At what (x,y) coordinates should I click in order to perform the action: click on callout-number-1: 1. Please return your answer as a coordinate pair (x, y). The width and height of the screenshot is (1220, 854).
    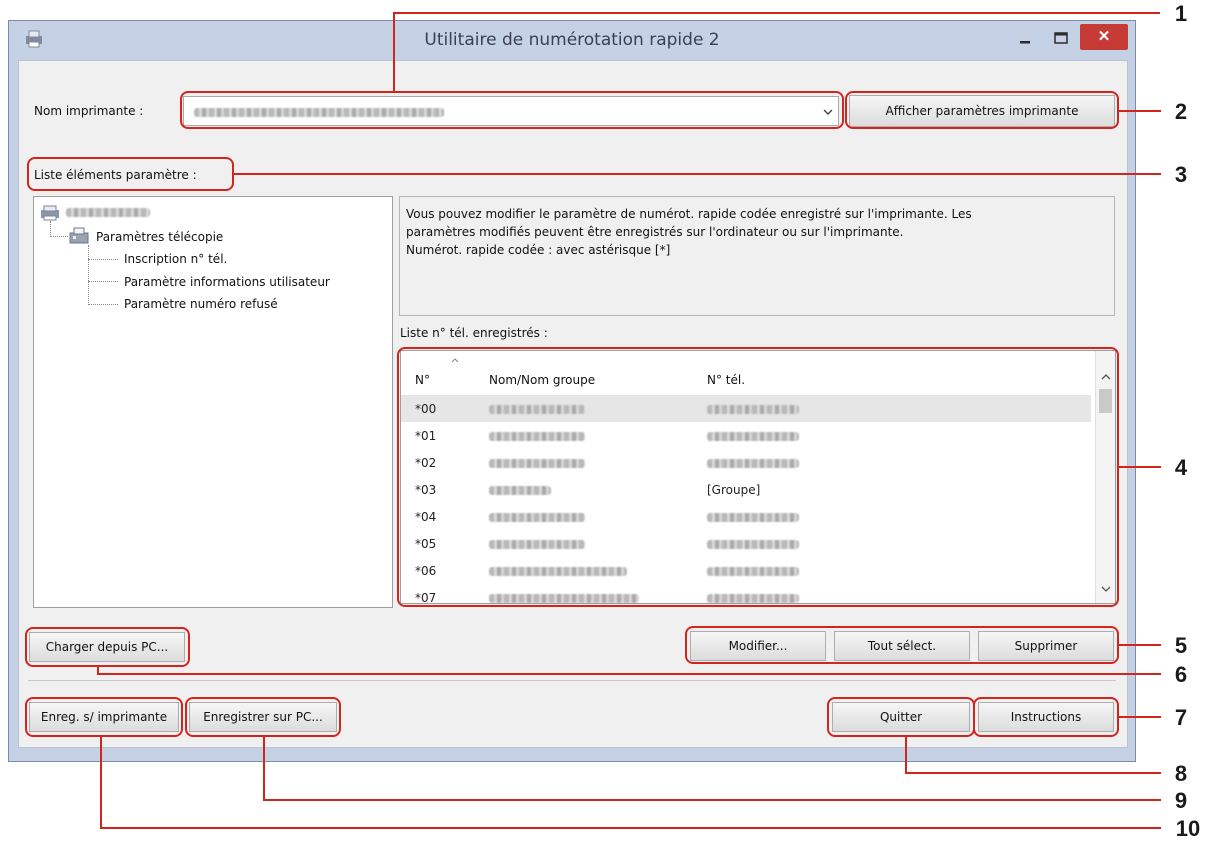
    Looking at the image, I should click on (1181, 13).